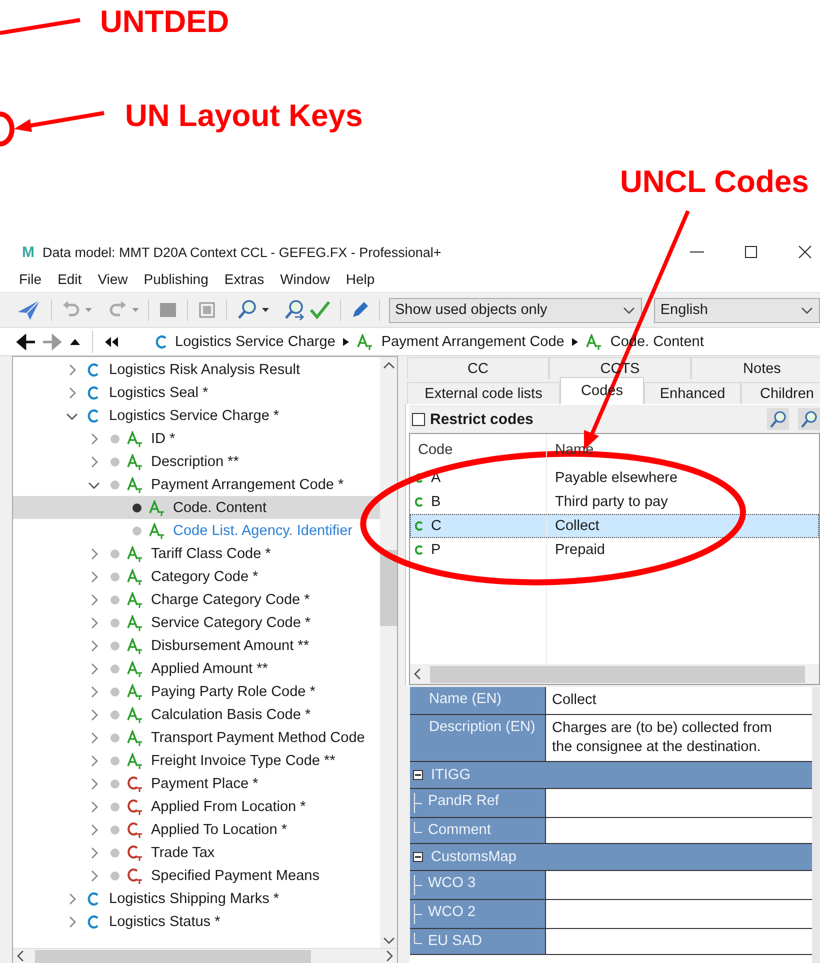 The width and height of the screenshot is (820, 963). Describe the element at coordinates (176, 279) in the screenshot. I see `menu-item: Publishing` at that location.